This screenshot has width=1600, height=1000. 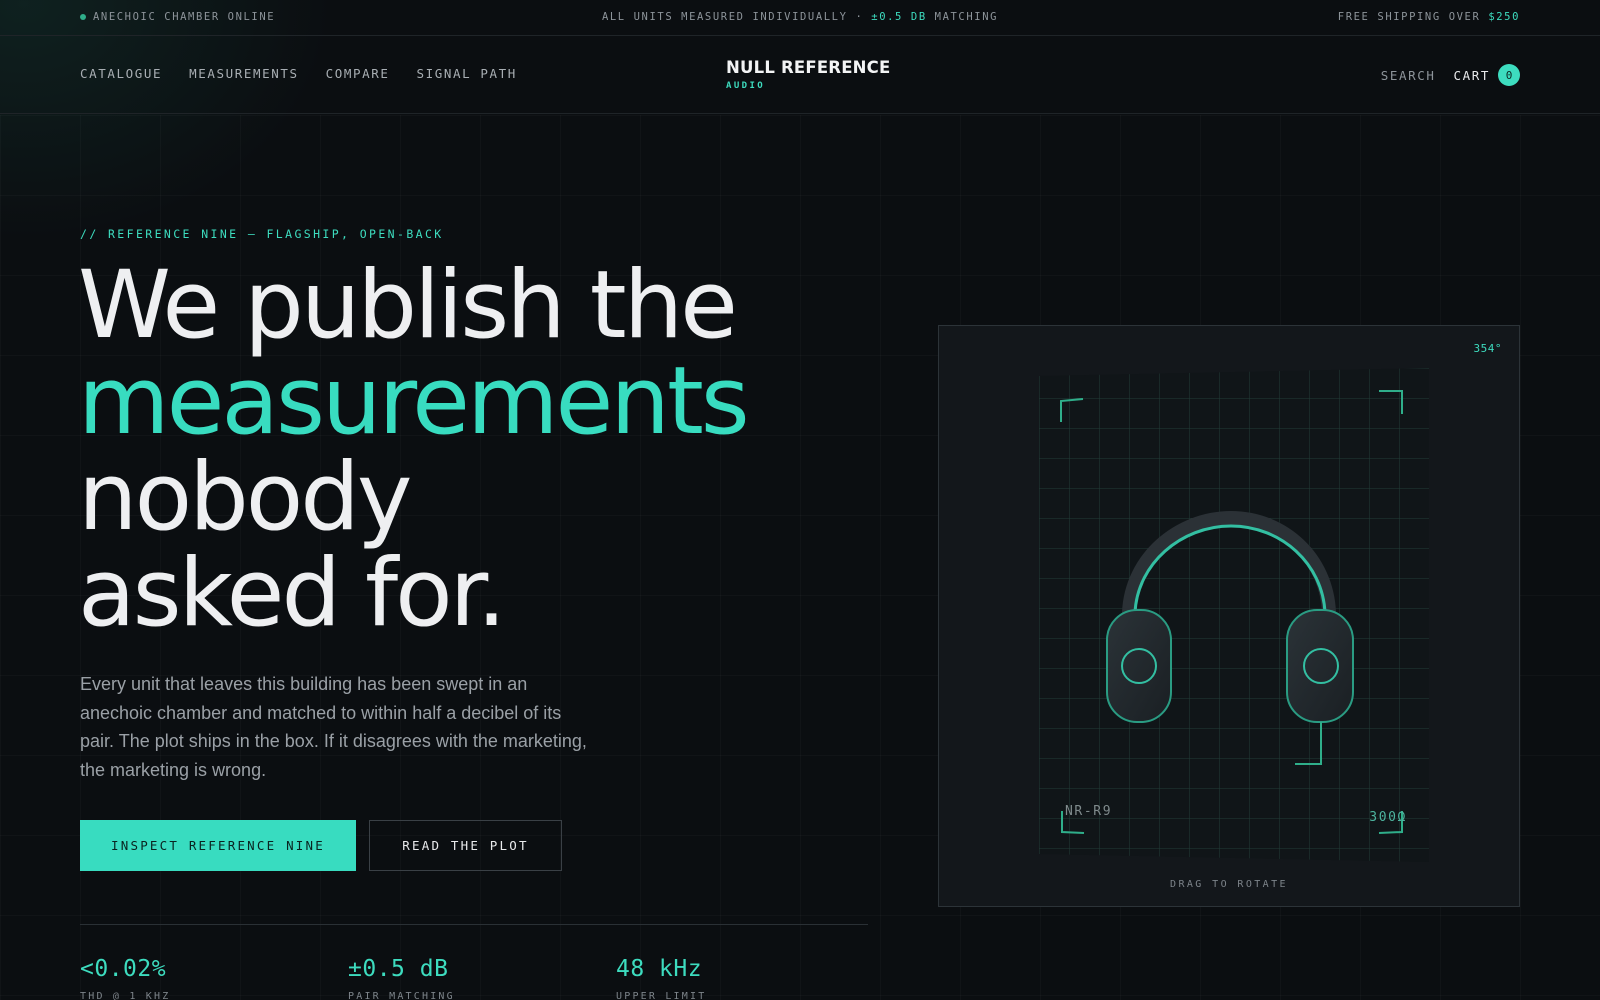 What do you see at coordinates (1089, 811) in the screenshot?
I see `model-label: NR-R9` at bounding box center [1089, 811].